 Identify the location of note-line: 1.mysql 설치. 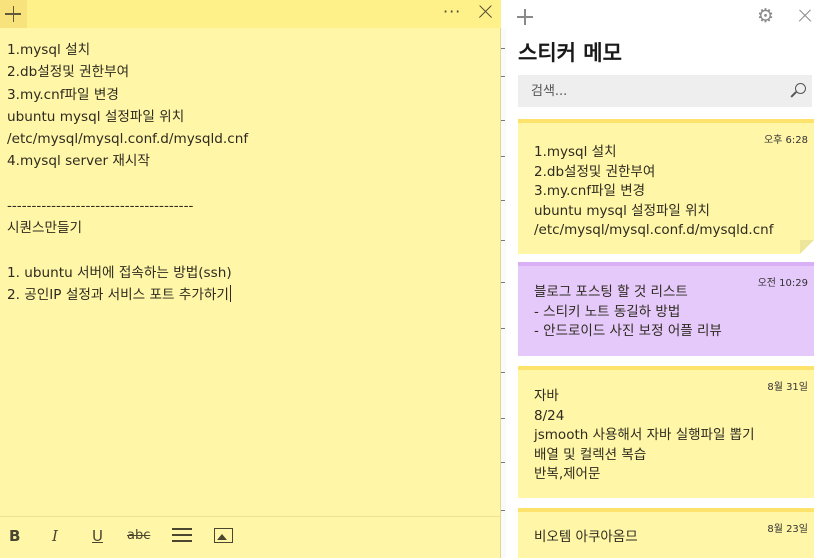
(49, 50).